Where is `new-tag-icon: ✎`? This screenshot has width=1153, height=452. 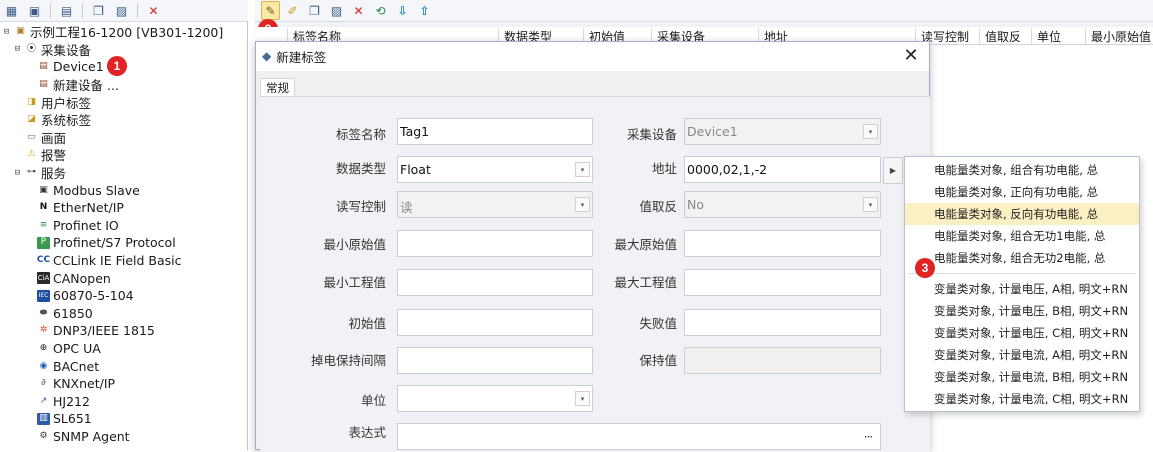
new-tag-icon: ✎ is located at coordinates (270, 10).